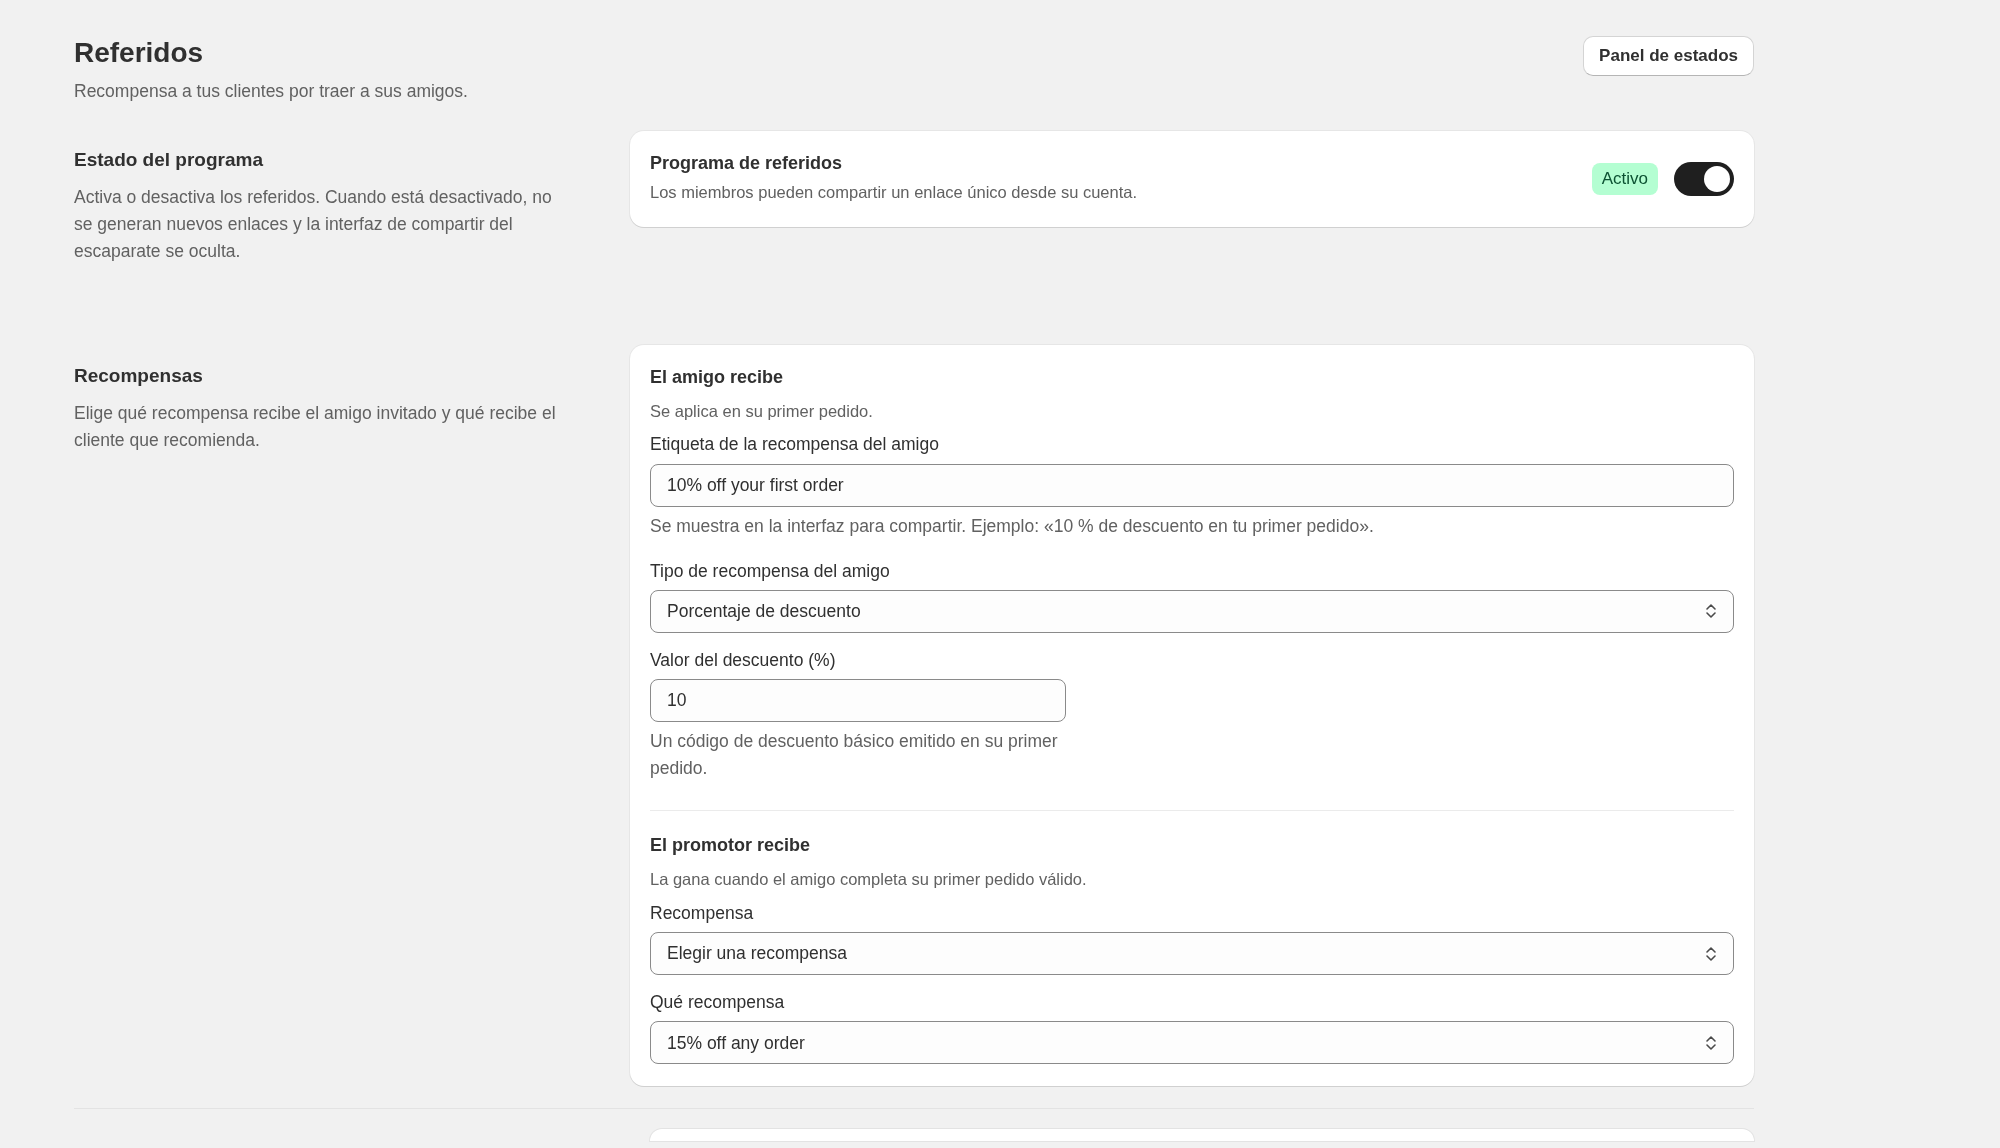  Describe the element at coordinates (747, 163) in the screenshot. I see `card-title: Programa de referidos` at that location.